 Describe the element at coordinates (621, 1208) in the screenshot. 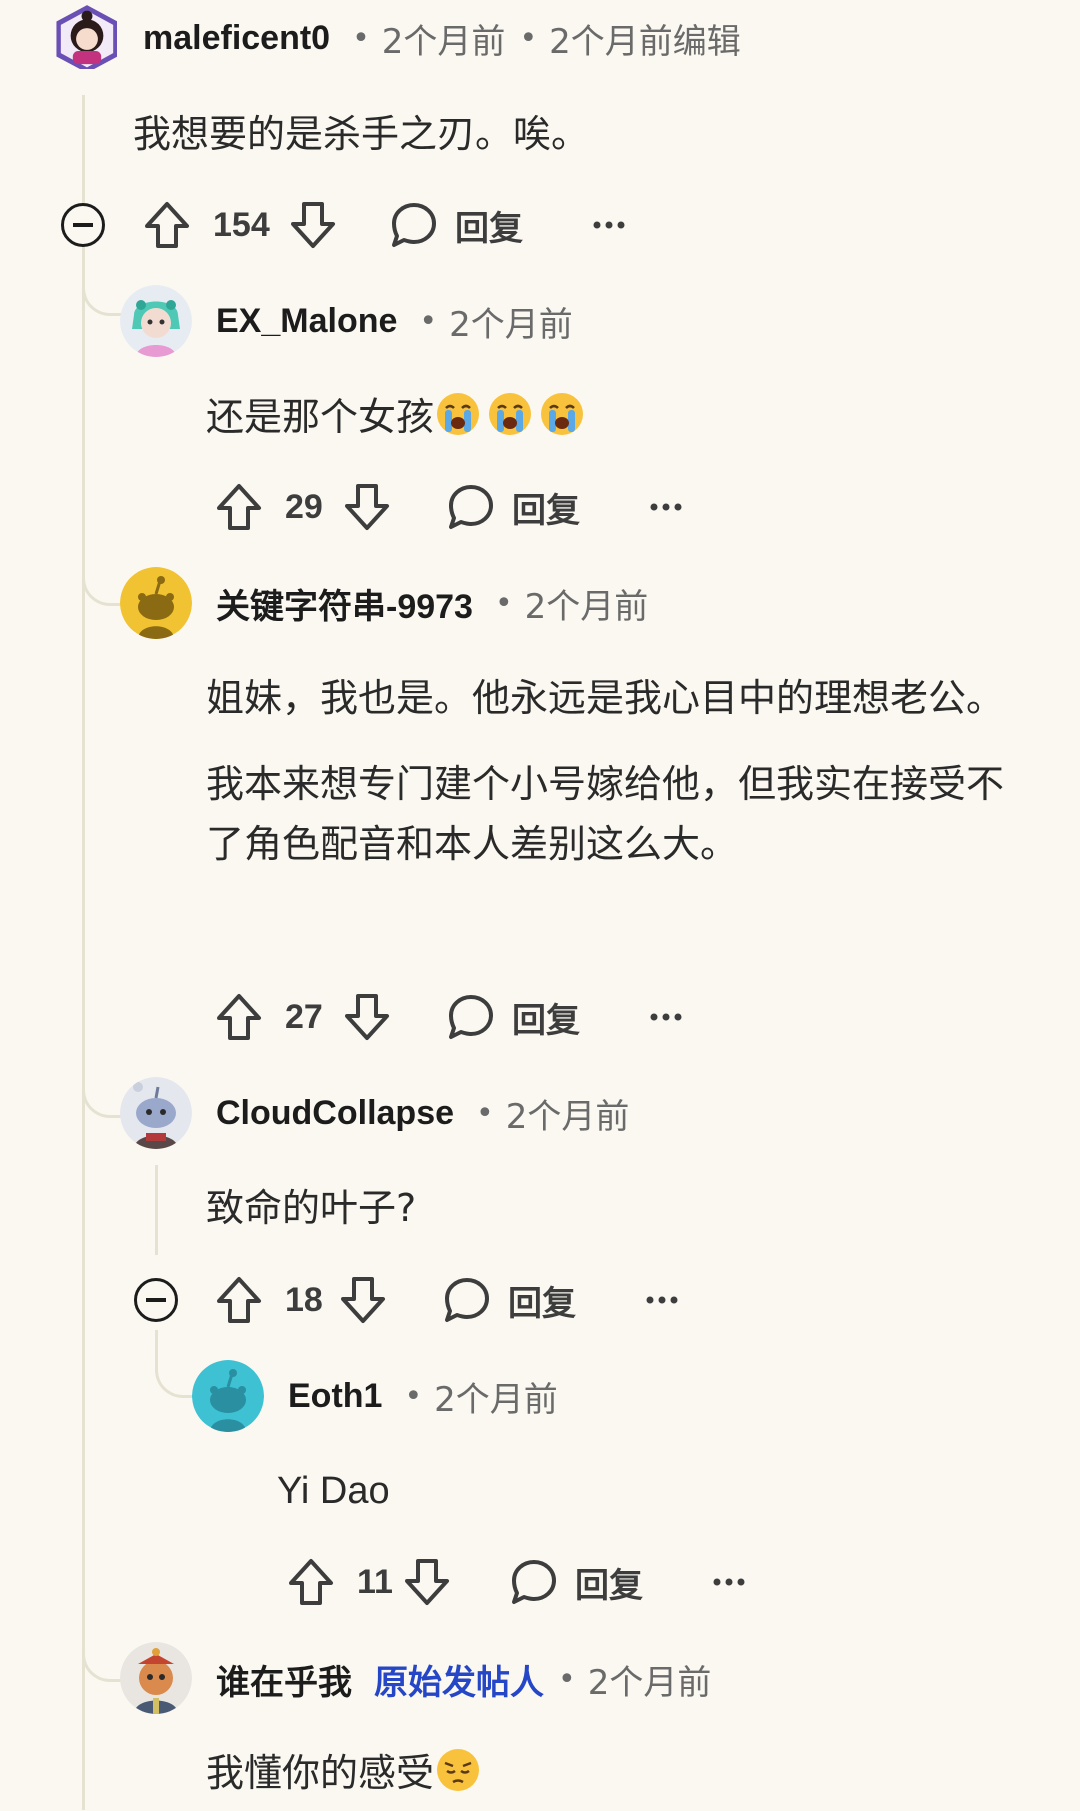

I see `comment-body: 致命的叶子?` at that location.